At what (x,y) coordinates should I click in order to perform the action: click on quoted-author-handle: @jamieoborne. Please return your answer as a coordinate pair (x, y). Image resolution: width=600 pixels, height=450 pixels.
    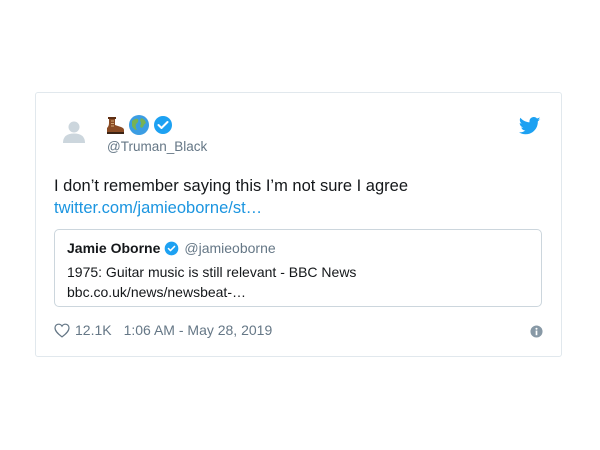
    Looking at the image, I should click on (229, 248).